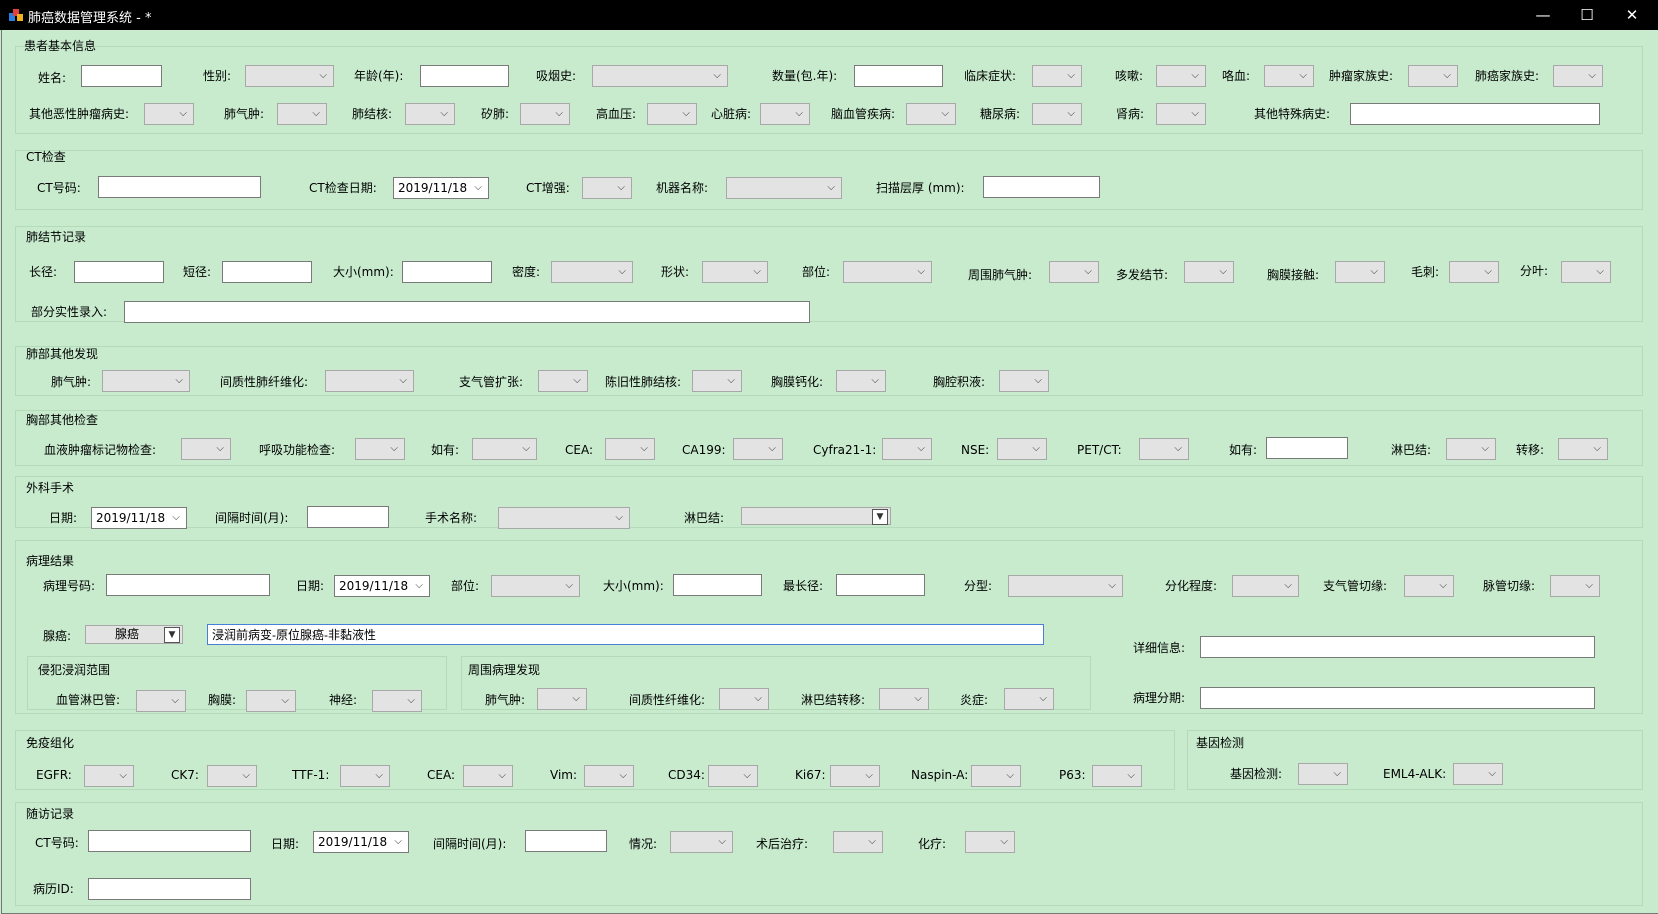 This screenshot has width=1658, height=914. What do you see at coordinates (146, 381) in the screenshot?
I see `lo-emphysema-select: ⌵` at bounding box center [146, 381].